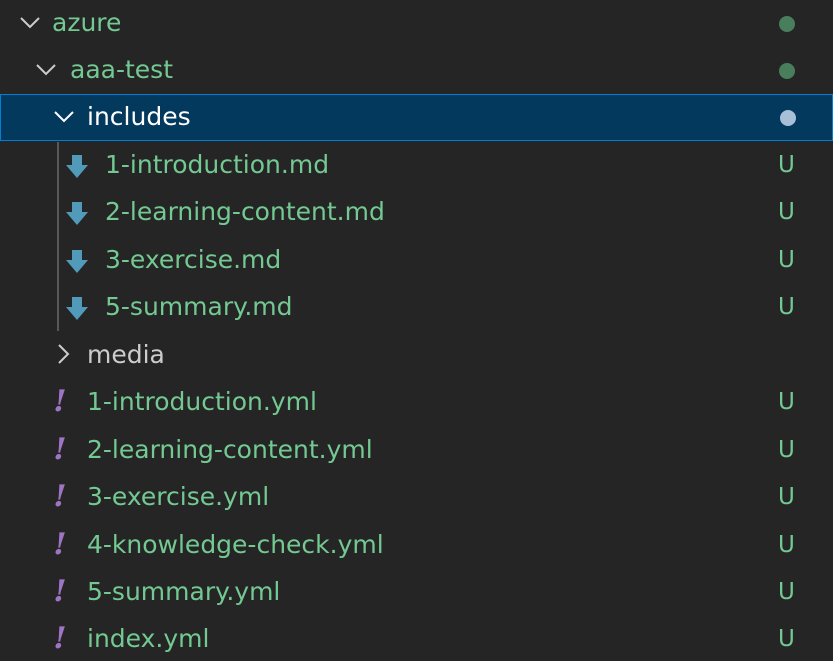  Describe the element at coordinates (230, 449) in the screenshot. I see `file-label: 2-learning-content.yml` at that location.